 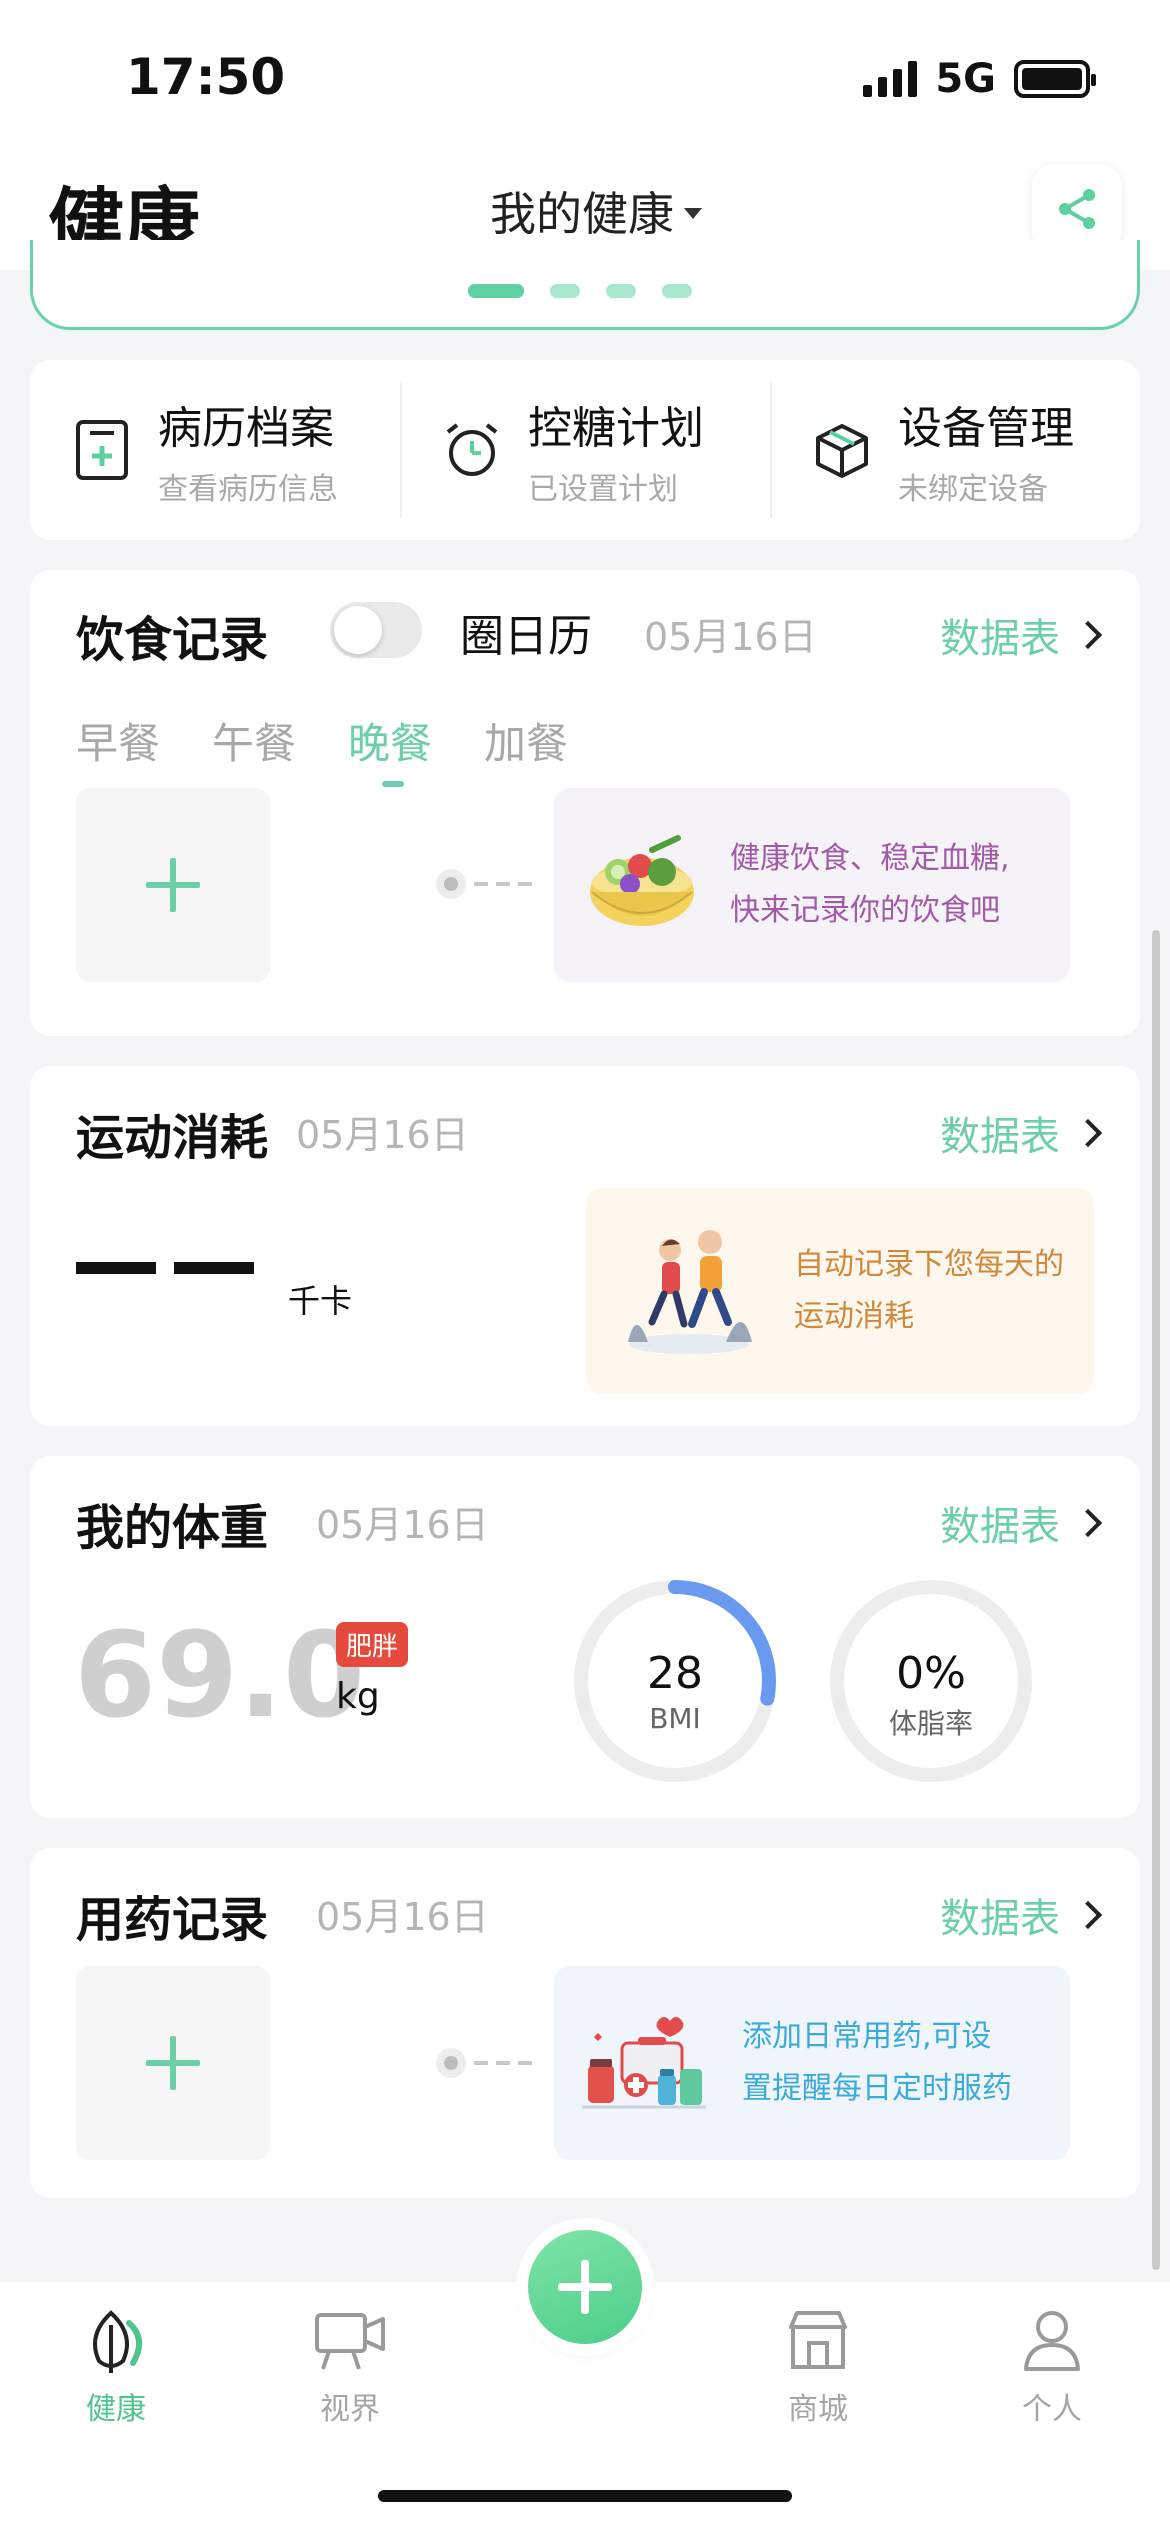 I want to click on weight-card: 我的体重 05月16日 数据表 69.0 肥胖 kg 28 BMI 0% 体脂率, so click(x=585, y=1637).